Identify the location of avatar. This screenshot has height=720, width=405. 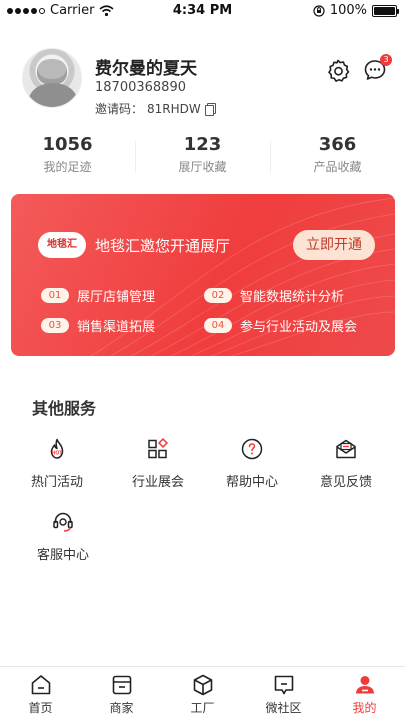
(52, 78).